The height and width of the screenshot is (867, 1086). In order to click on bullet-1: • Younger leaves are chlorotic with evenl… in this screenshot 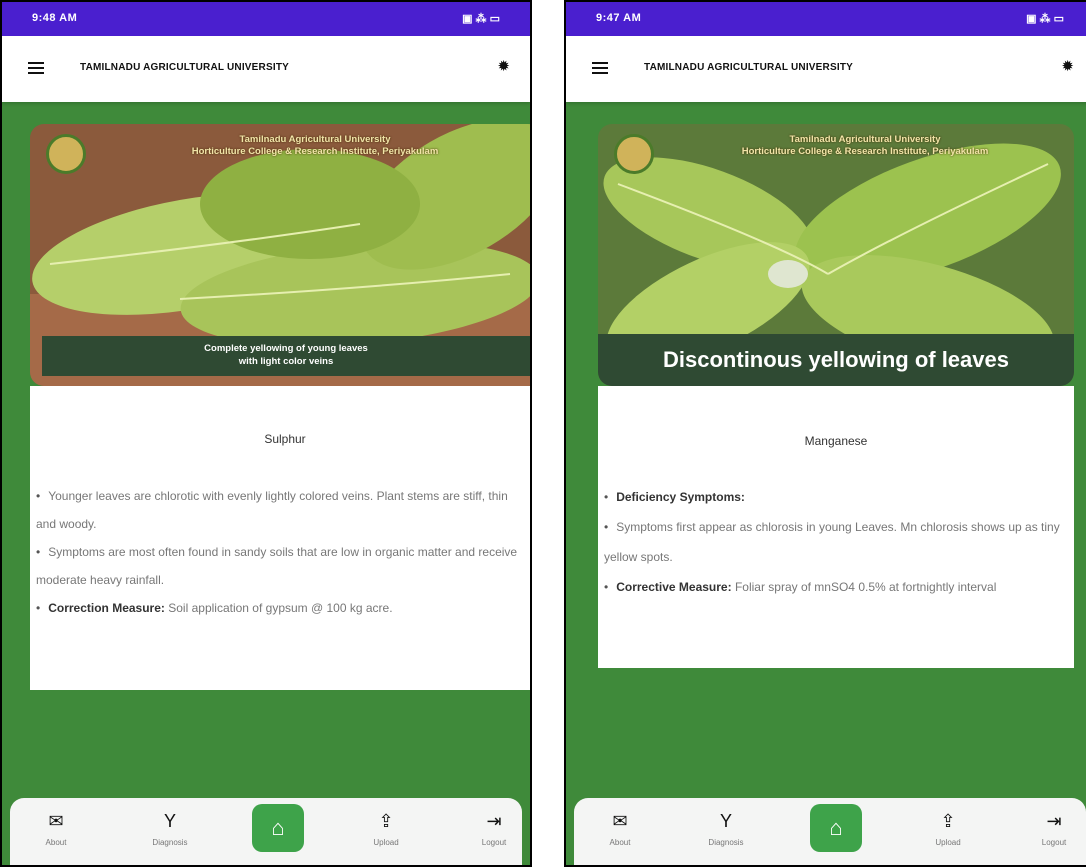, I will do `click(272, 510)`.